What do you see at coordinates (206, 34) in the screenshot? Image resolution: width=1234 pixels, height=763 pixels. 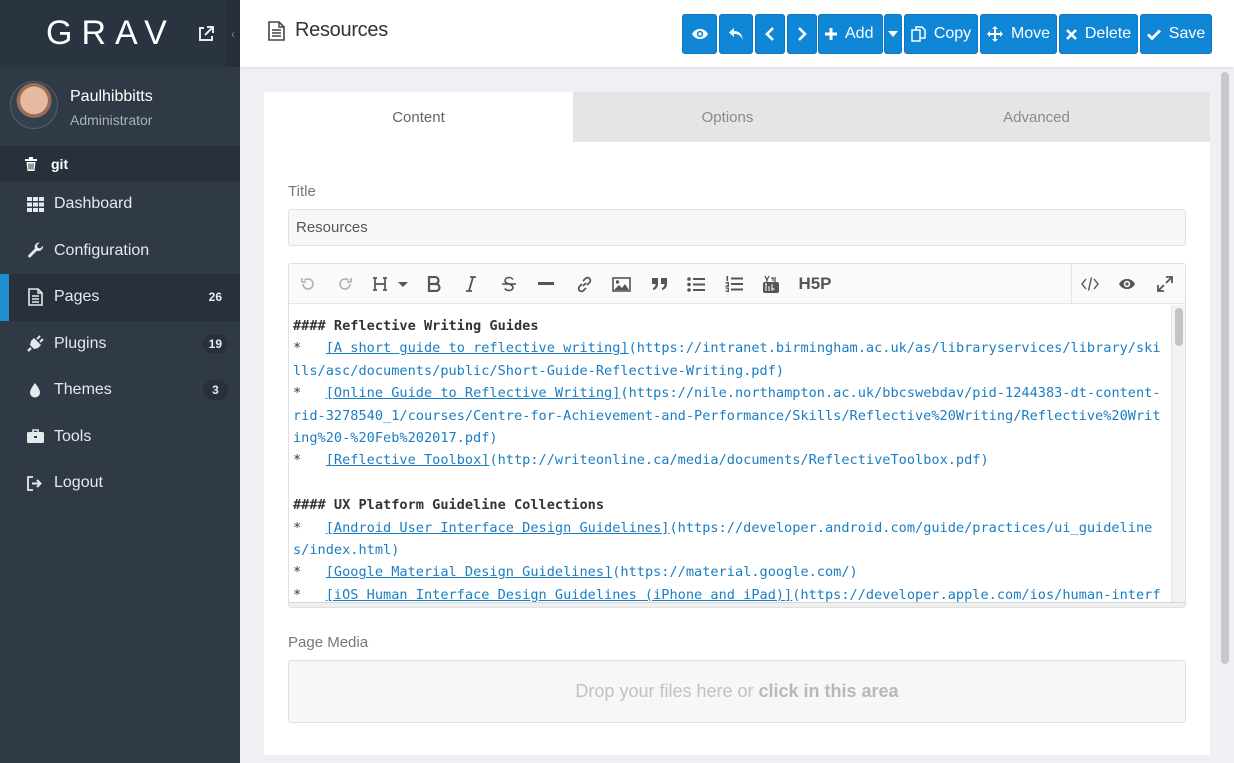 I see `external-link-icon` at bounding box center [206, 34].